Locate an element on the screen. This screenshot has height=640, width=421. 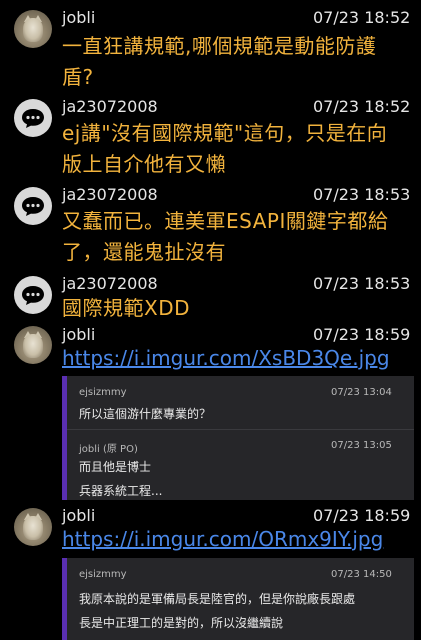
quote-time: 07/23 13:04 is located at coordinates (361, 392).